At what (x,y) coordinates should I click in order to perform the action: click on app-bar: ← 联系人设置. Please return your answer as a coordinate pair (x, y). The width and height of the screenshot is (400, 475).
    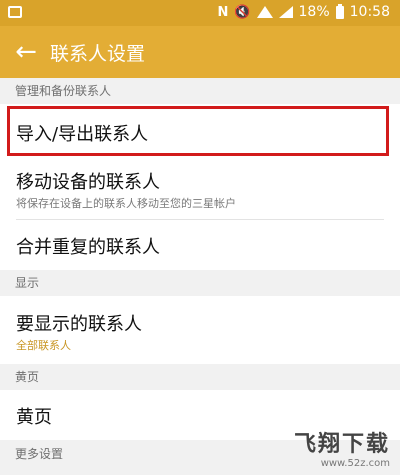
    Looking at the image, I should click on (200, 52).